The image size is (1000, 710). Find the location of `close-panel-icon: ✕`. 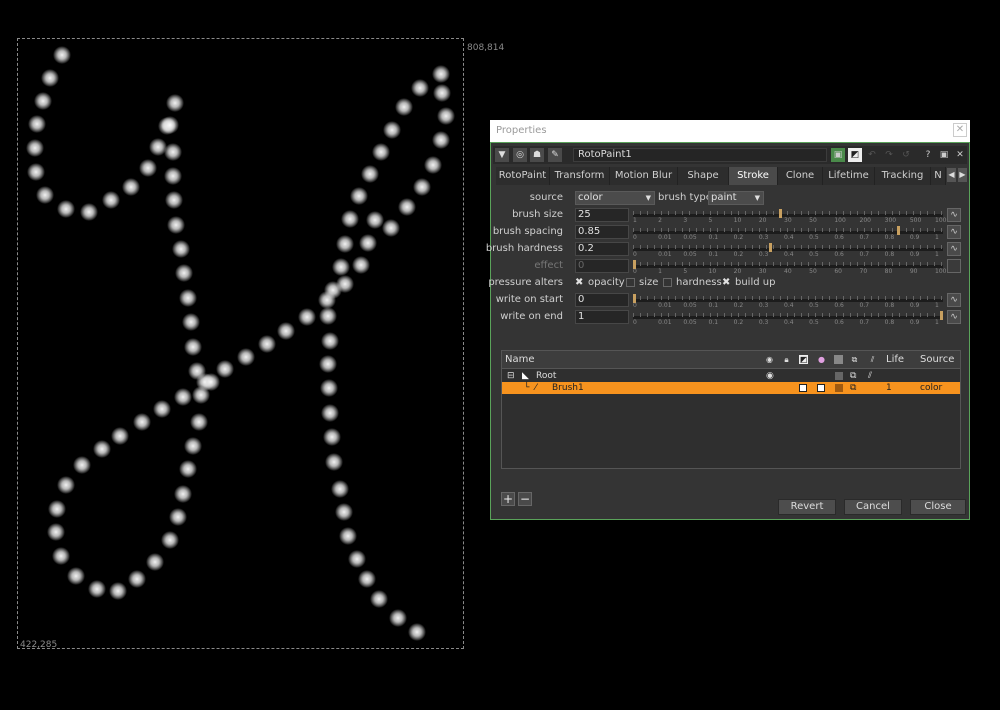

close-panel-icon: ✕ is located at coordinates (960, 155).